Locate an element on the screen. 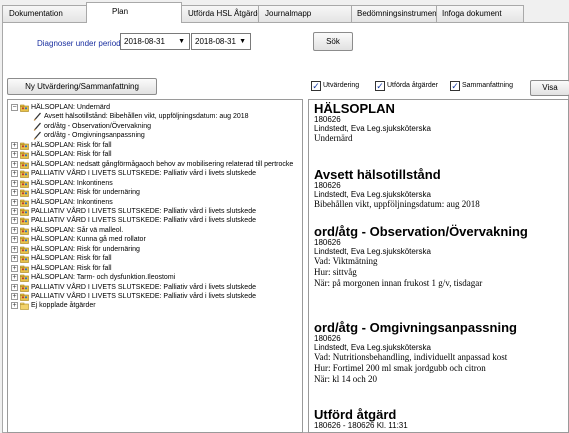  date-from-value: 2018-08-31 is located at coordinates (144, 41).